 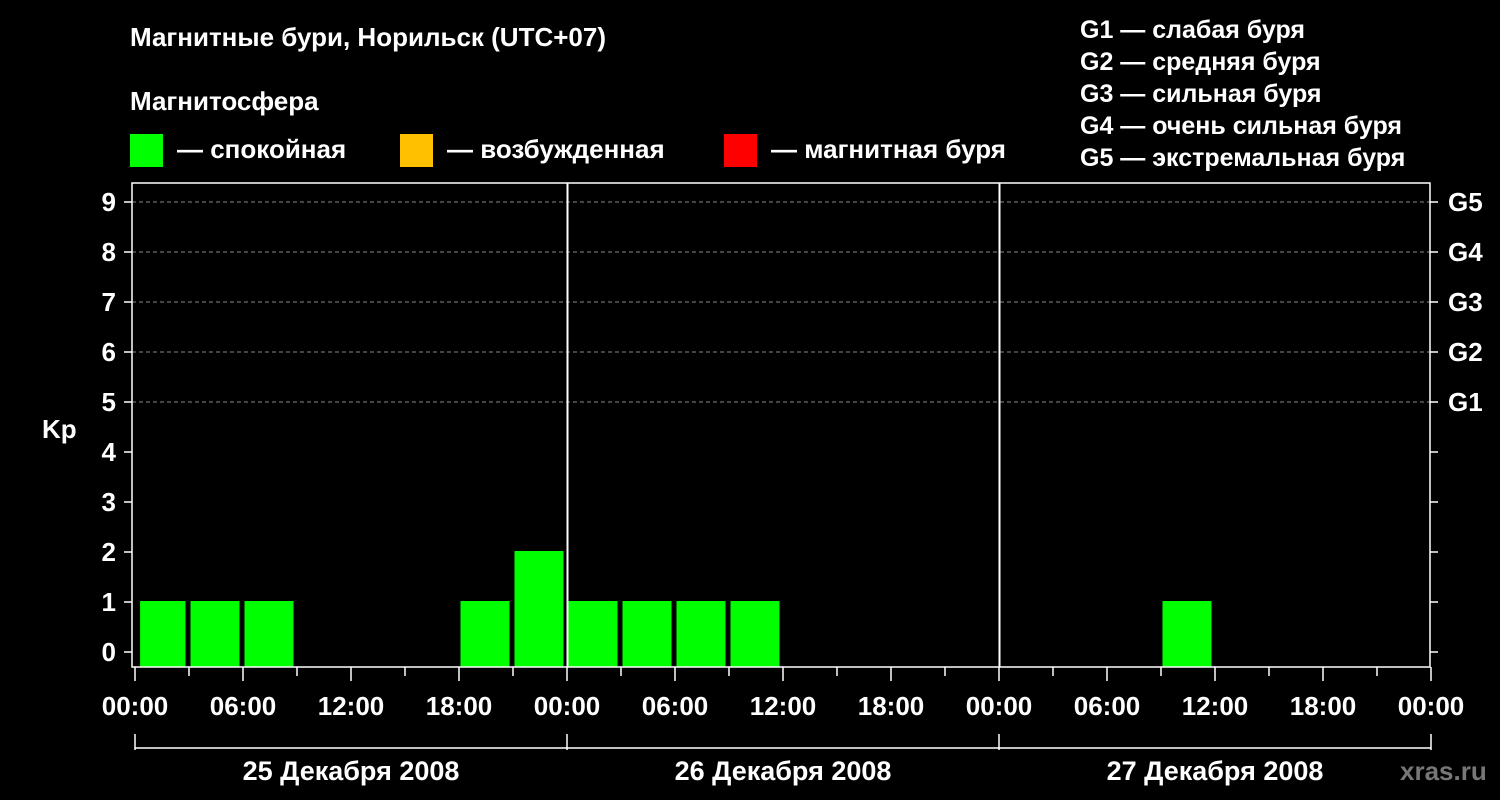 What do you see at coordinates (1465, 402) in the screenshot?
I see `g-scale-label: G1` at bounding box center [1465, 402].